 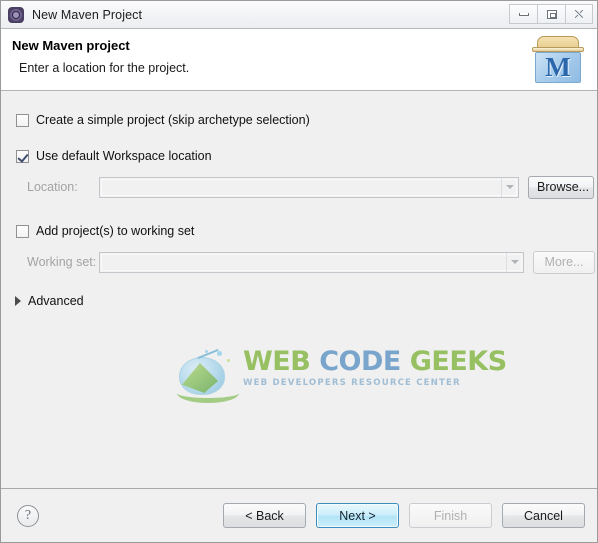 I want to click on footer-button-group: < Back Next > Finish Cancel, so click(x=404, y=515).